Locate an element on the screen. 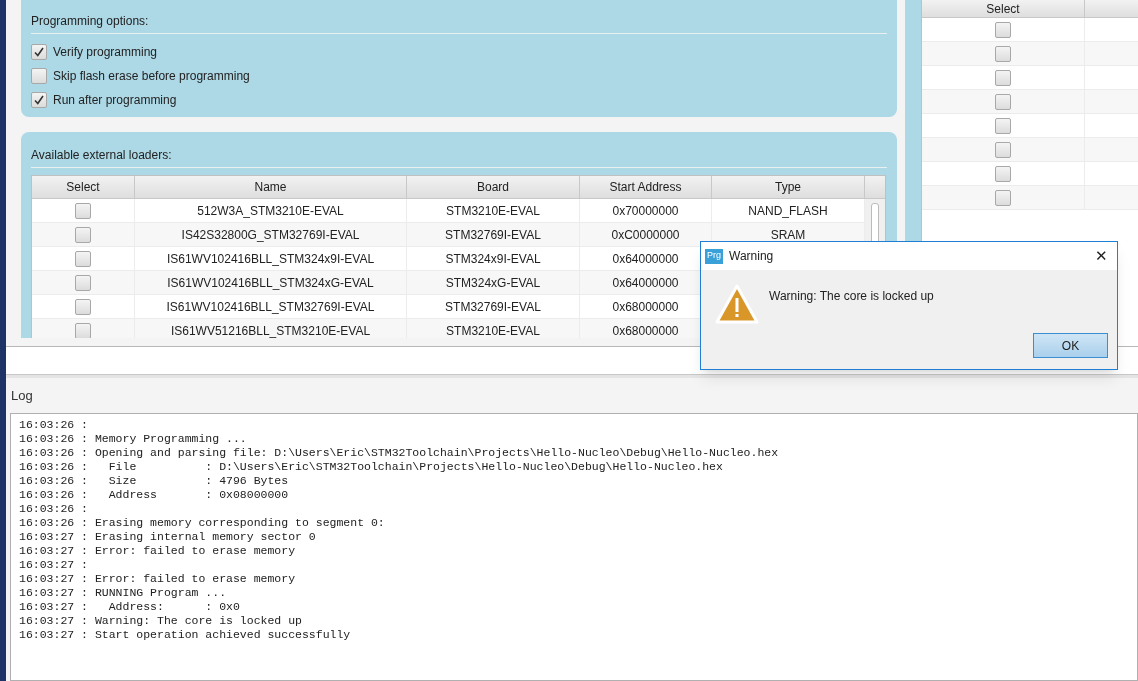 The height and width of the screenshot is (681, 1138). ok-button: OK is located at coordinates (1070, 345).